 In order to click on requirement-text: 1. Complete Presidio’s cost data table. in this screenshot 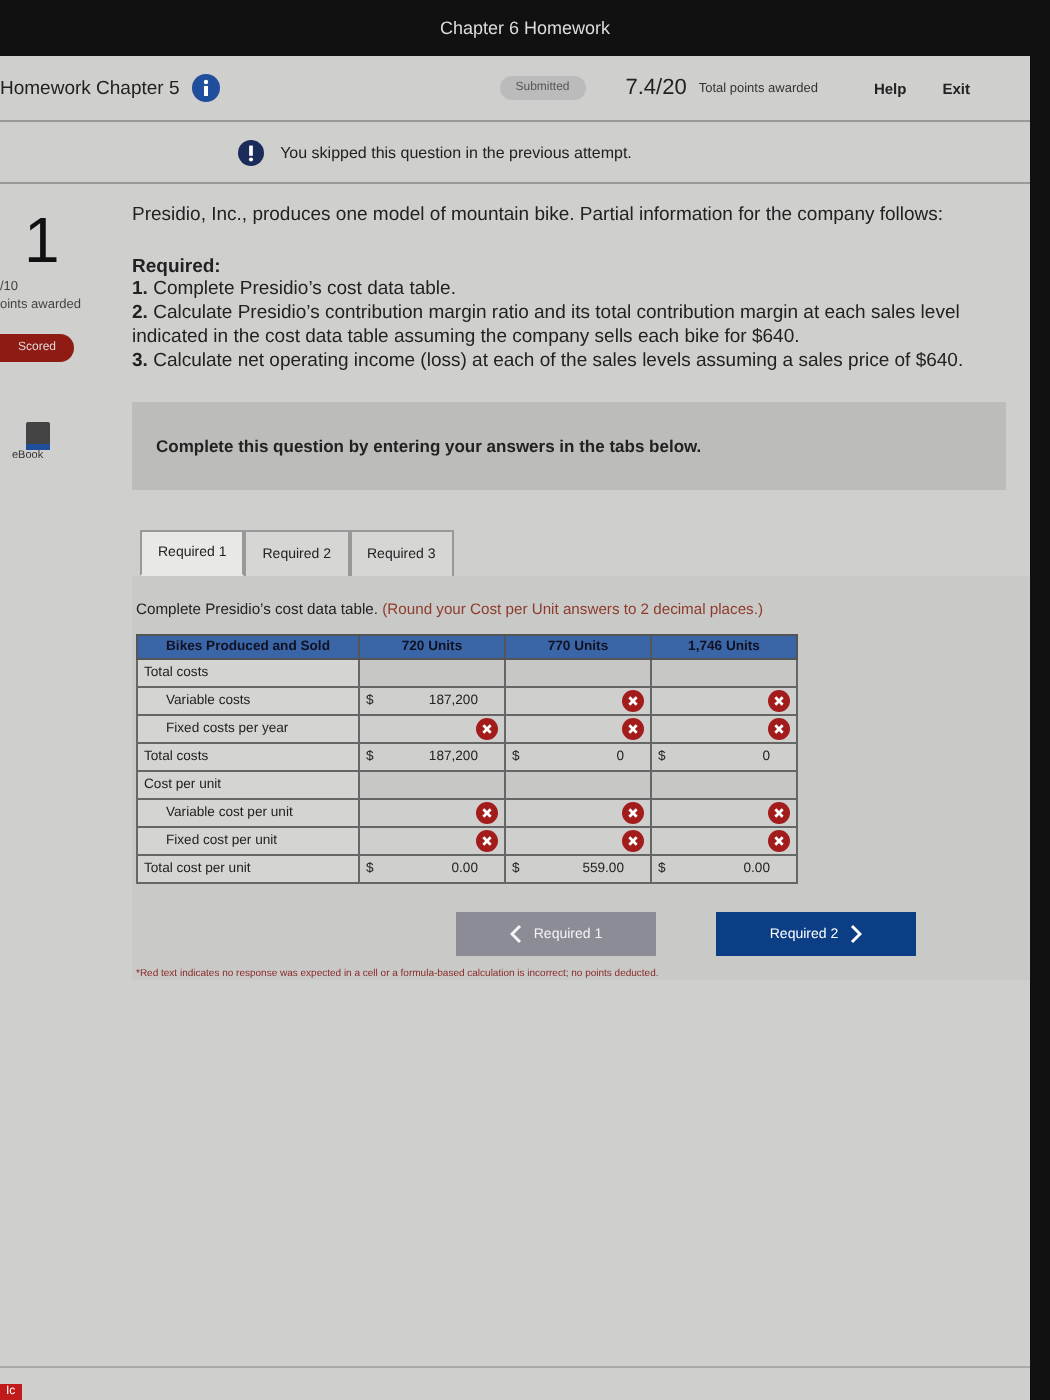, I will do `click(295, 290)`.